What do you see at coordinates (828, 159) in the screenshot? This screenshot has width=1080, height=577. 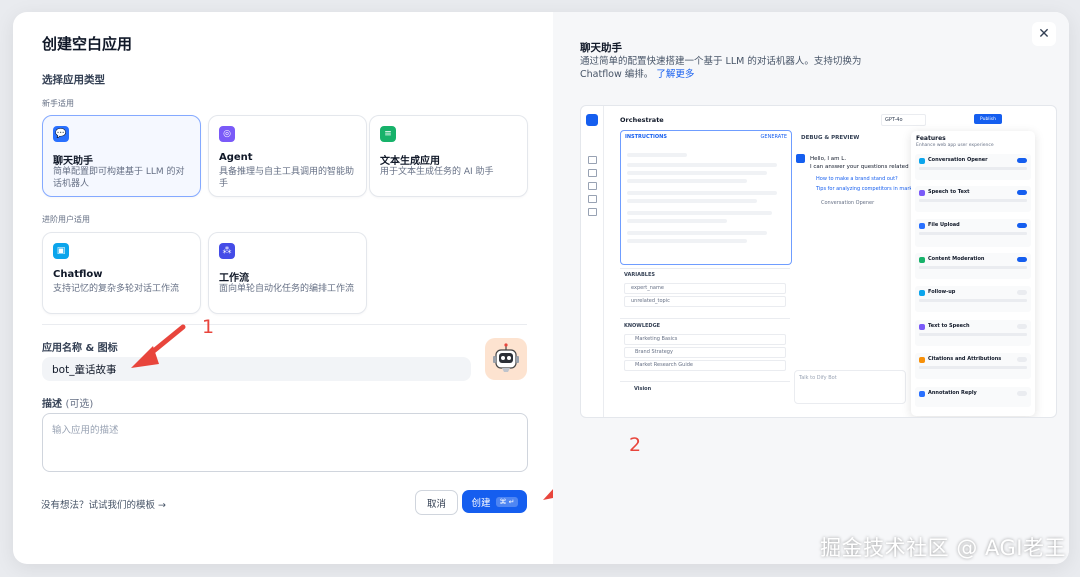 I see `preview-greeting: Hello, I am L.` at bounding box center [828, 159].